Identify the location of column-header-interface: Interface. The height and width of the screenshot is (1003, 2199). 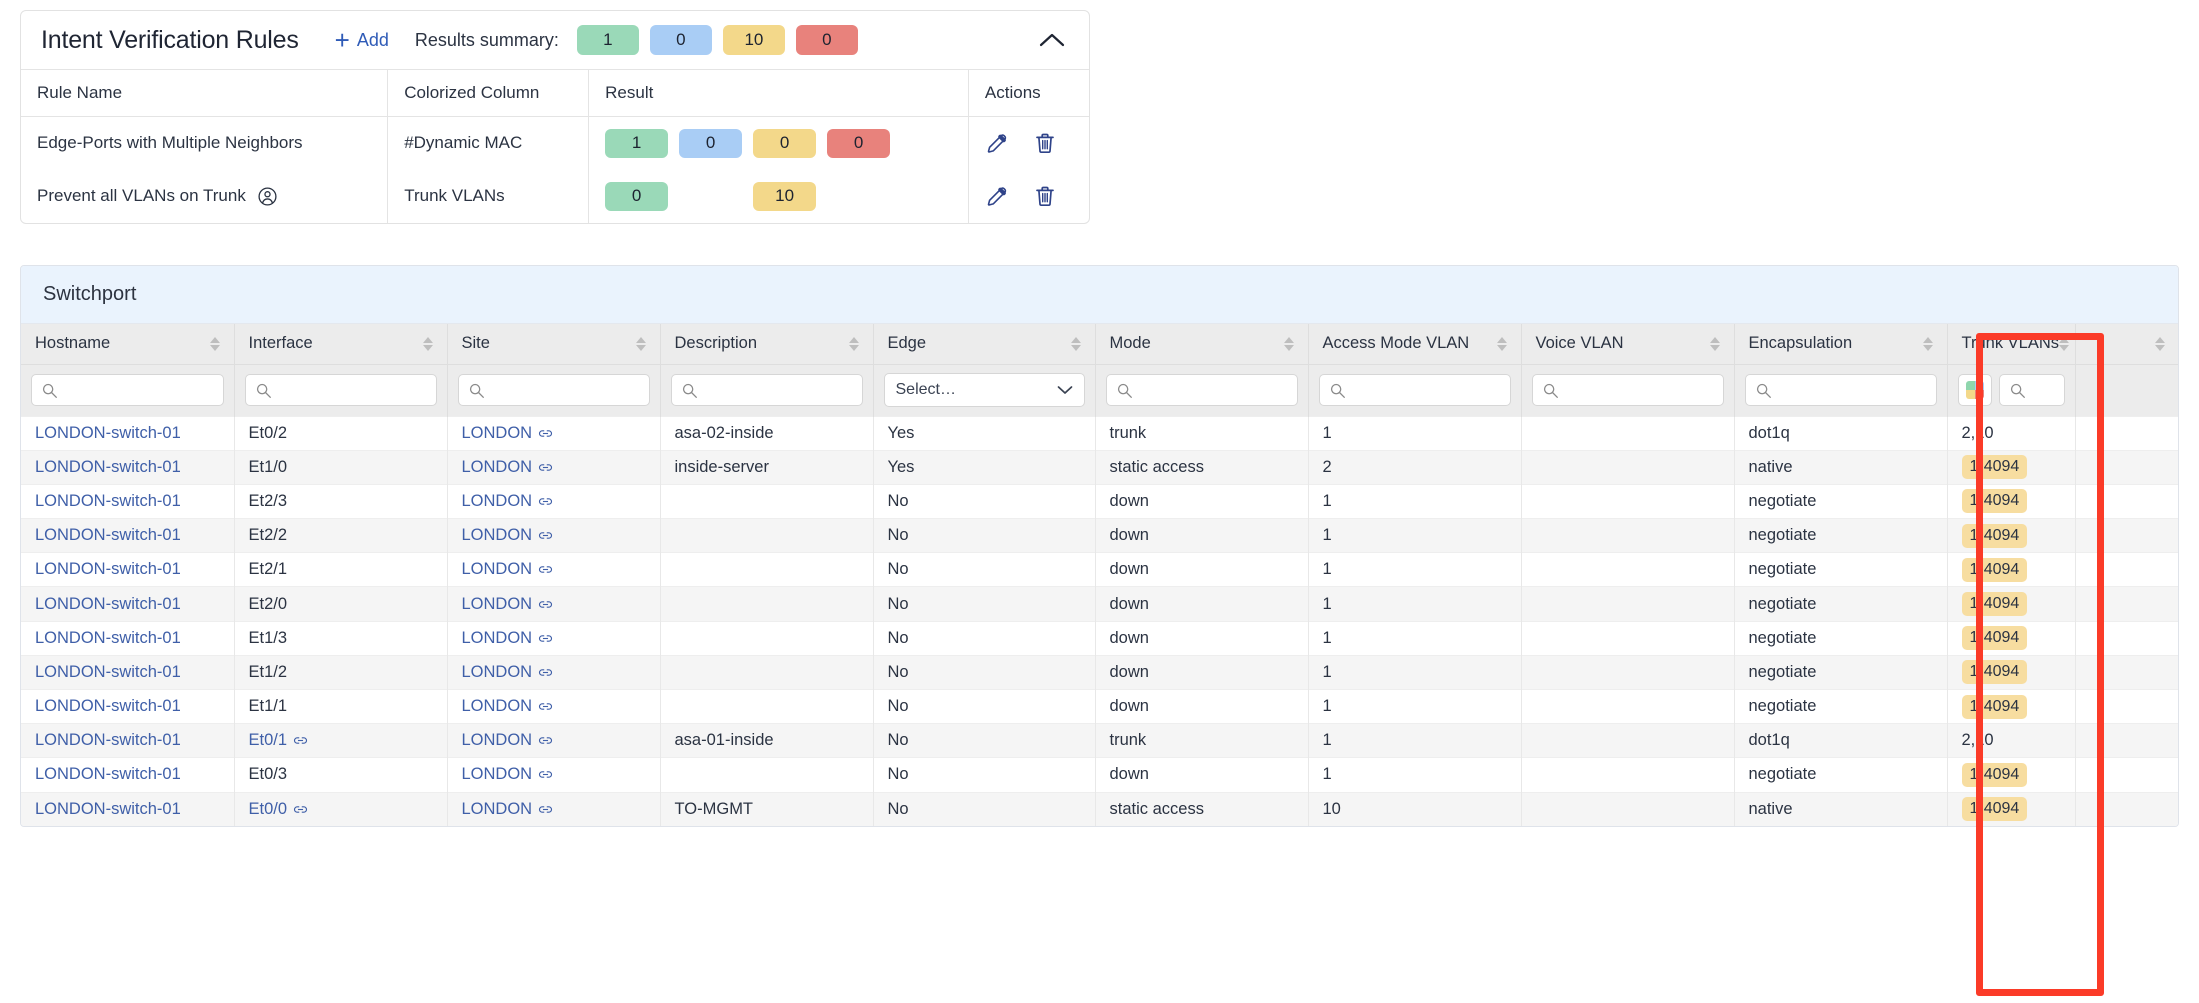
(341, 344).